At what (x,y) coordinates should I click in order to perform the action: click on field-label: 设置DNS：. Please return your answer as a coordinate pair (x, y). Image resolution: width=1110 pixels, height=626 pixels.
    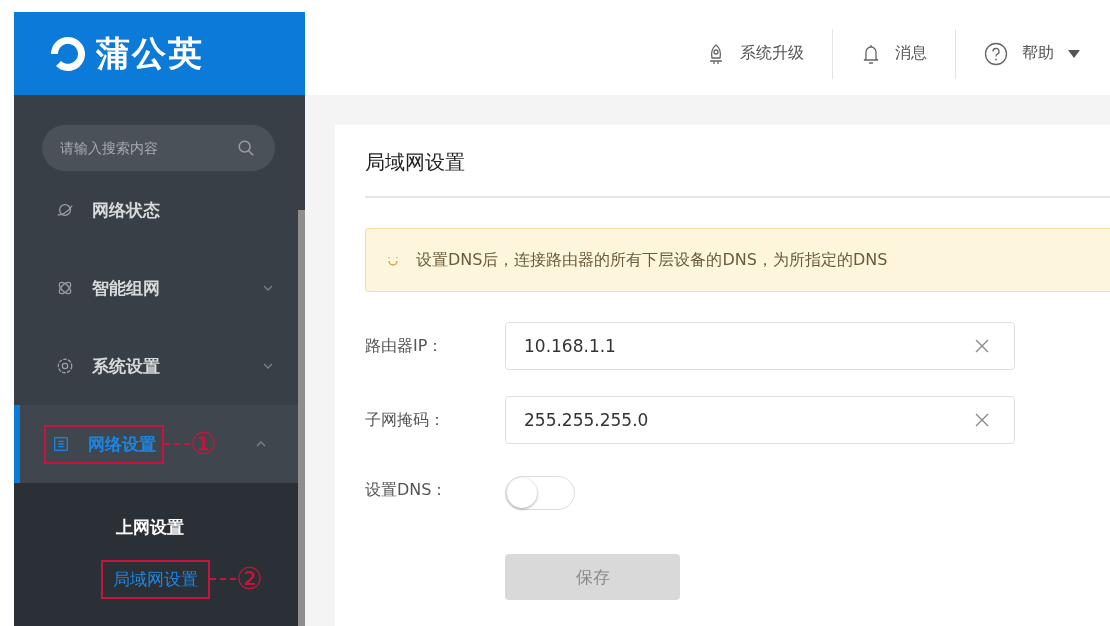
    Looking at the image, I should click on (407, 490).